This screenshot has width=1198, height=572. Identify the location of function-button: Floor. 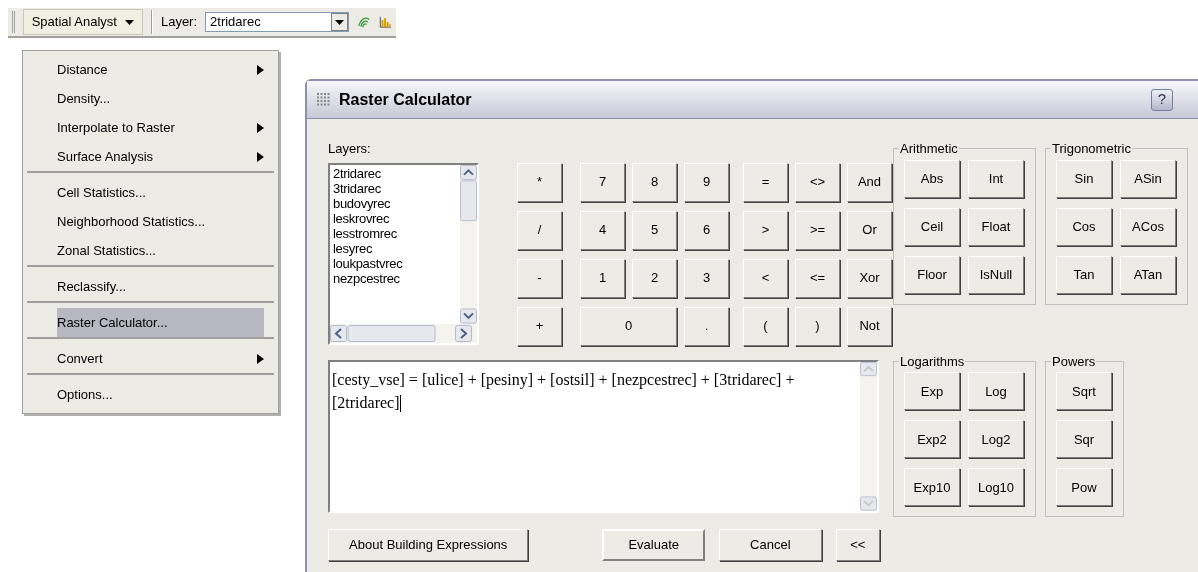
(932, 274).